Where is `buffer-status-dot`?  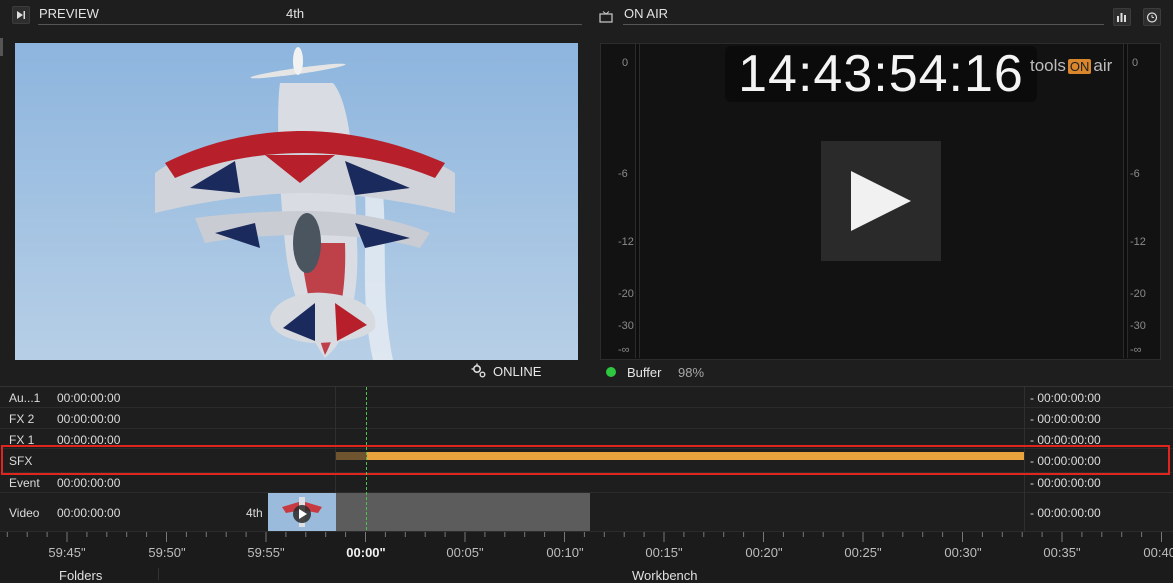
buffer-status-dot is located at coordinates (611, 372).